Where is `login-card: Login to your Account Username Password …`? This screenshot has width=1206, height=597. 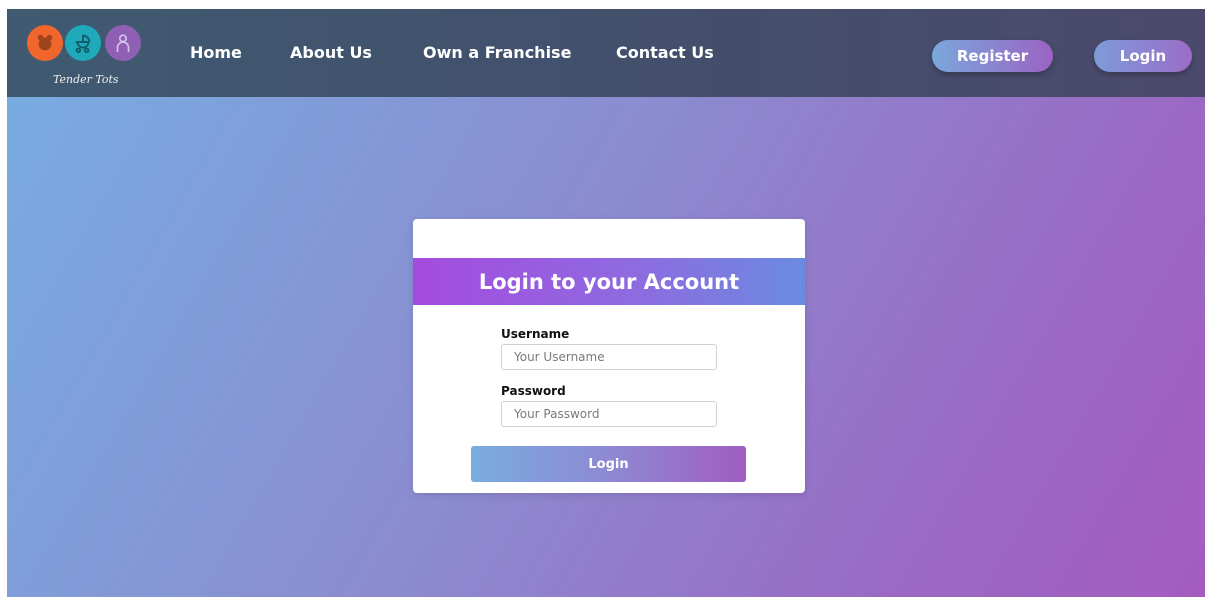 login-card: Login to your Account Username Password … is located at coordinates (609, 356).